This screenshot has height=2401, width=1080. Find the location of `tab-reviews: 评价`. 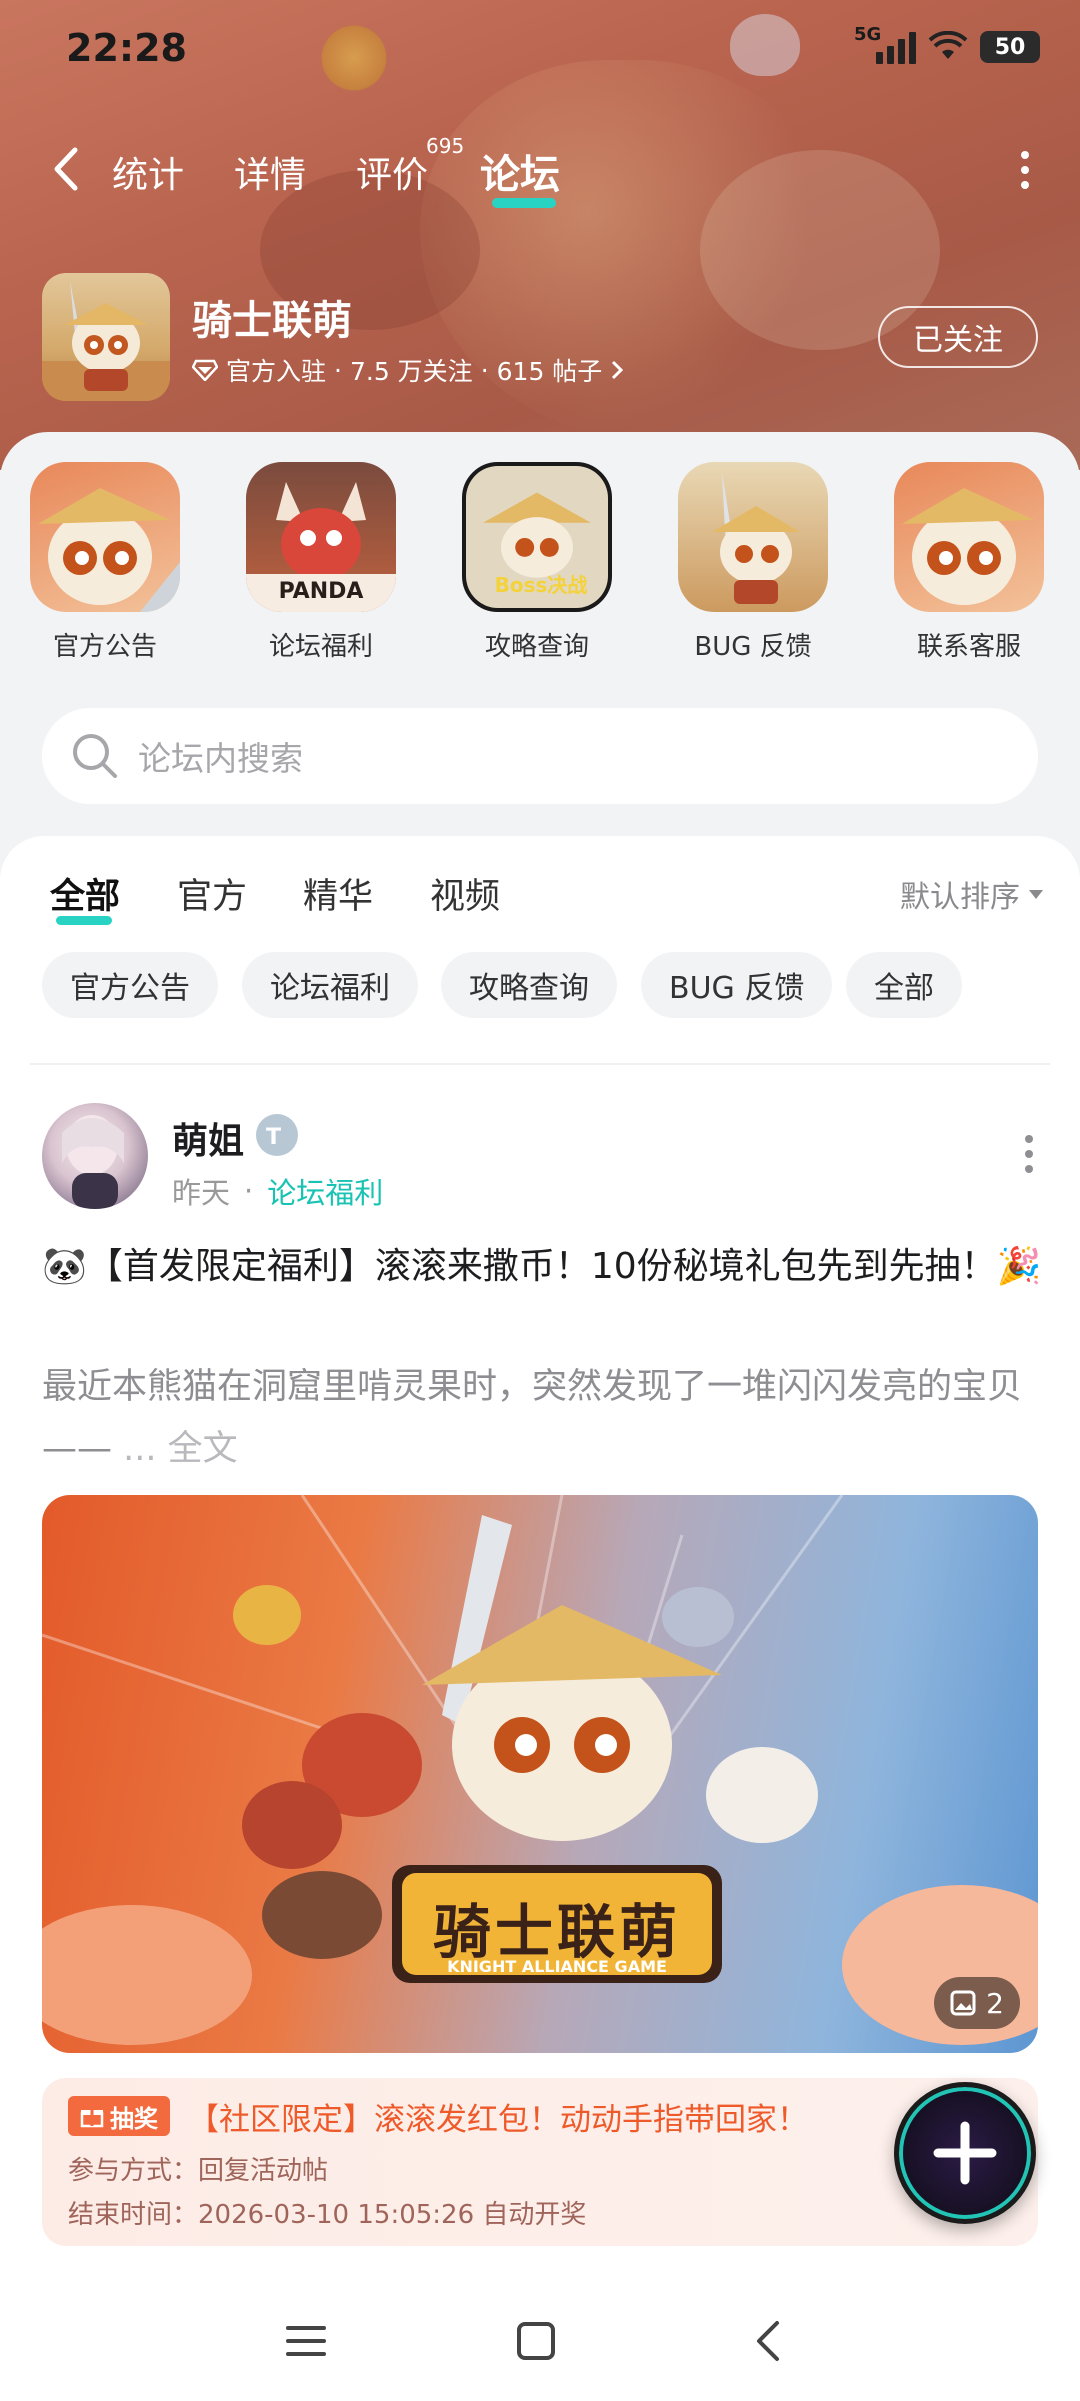

tab-reviews: 评价 is located at coordinates (392, 172).